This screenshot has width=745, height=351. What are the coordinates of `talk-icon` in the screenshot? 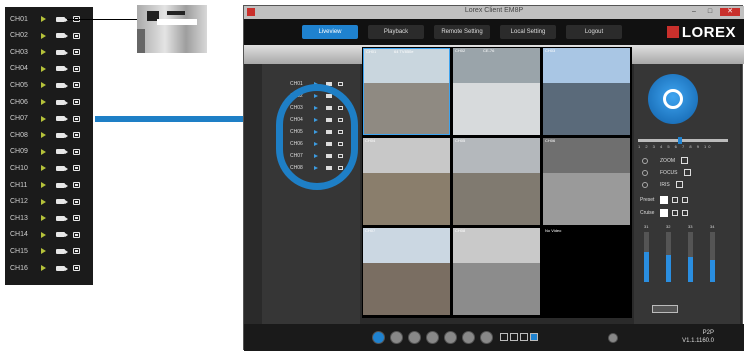 It's located at (450, 337).